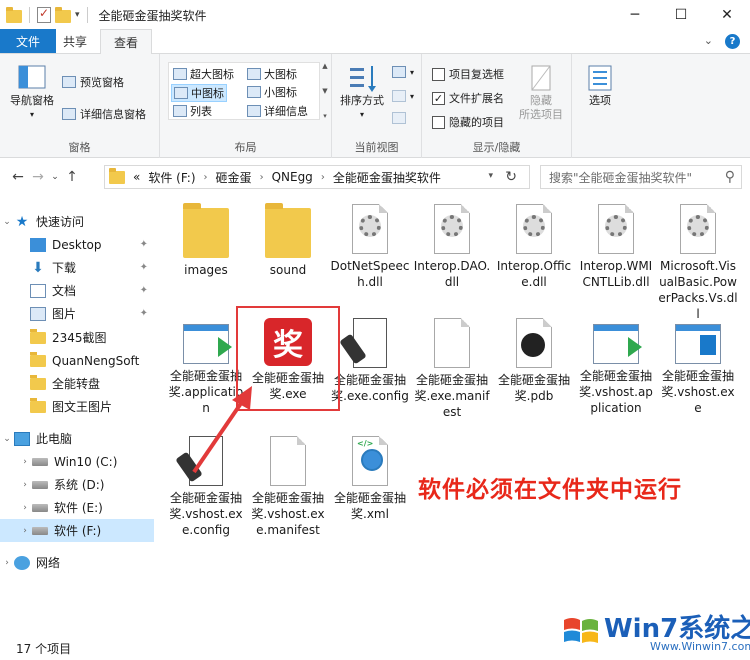  Describe the element at coordinates (732, 41) in the screenshot. I see `help-icon: ?` at that location.